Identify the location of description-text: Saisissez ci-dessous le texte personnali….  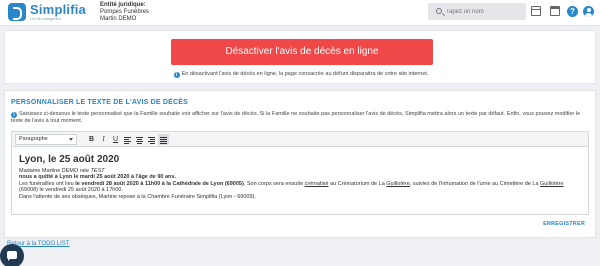
(296, 117).